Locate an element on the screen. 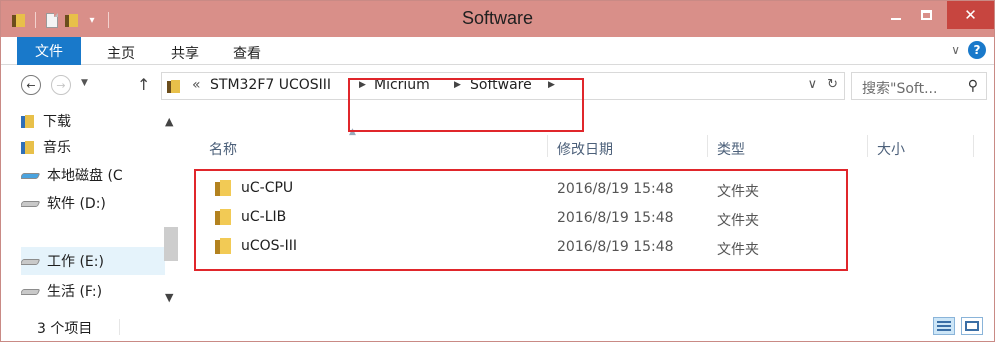 The height and width of the screenshot is (342, 995). search-icon: ⚲ is located at coordinates (973, 86).